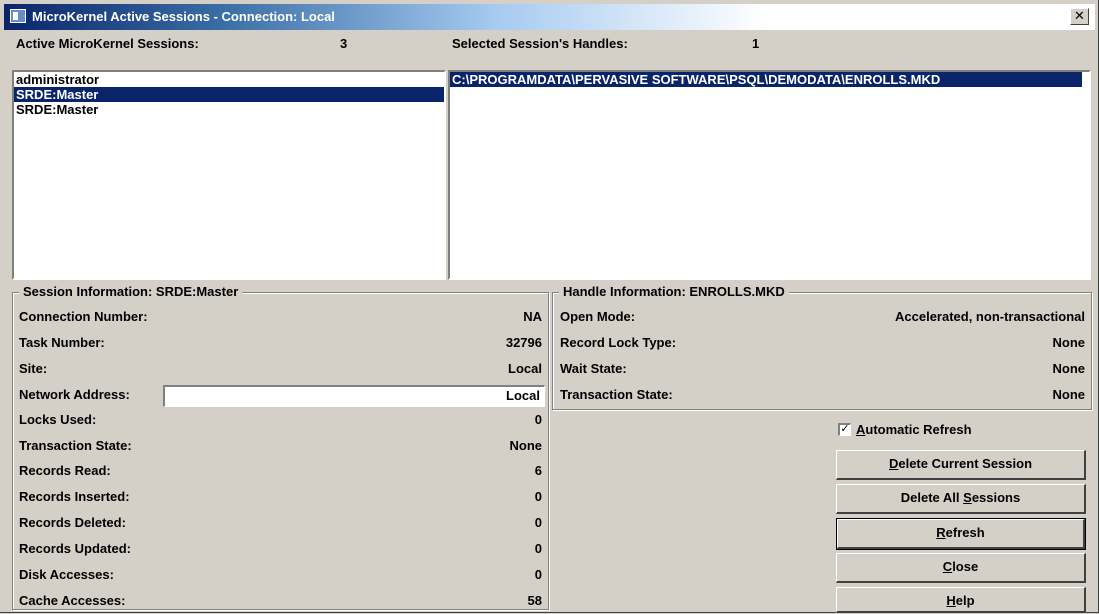 The image size is (1099, 614). What do you see at coordinates (523, 342) in the screenshot?
I see `task-number-value: 32796` at bounding box center [523, 342].